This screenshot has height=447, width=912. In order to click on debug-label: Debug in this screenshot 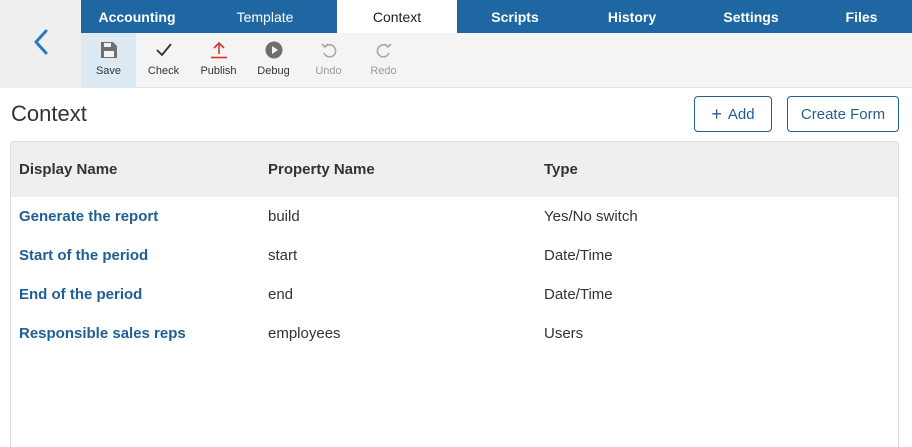, I will do `click(273, 71)`.